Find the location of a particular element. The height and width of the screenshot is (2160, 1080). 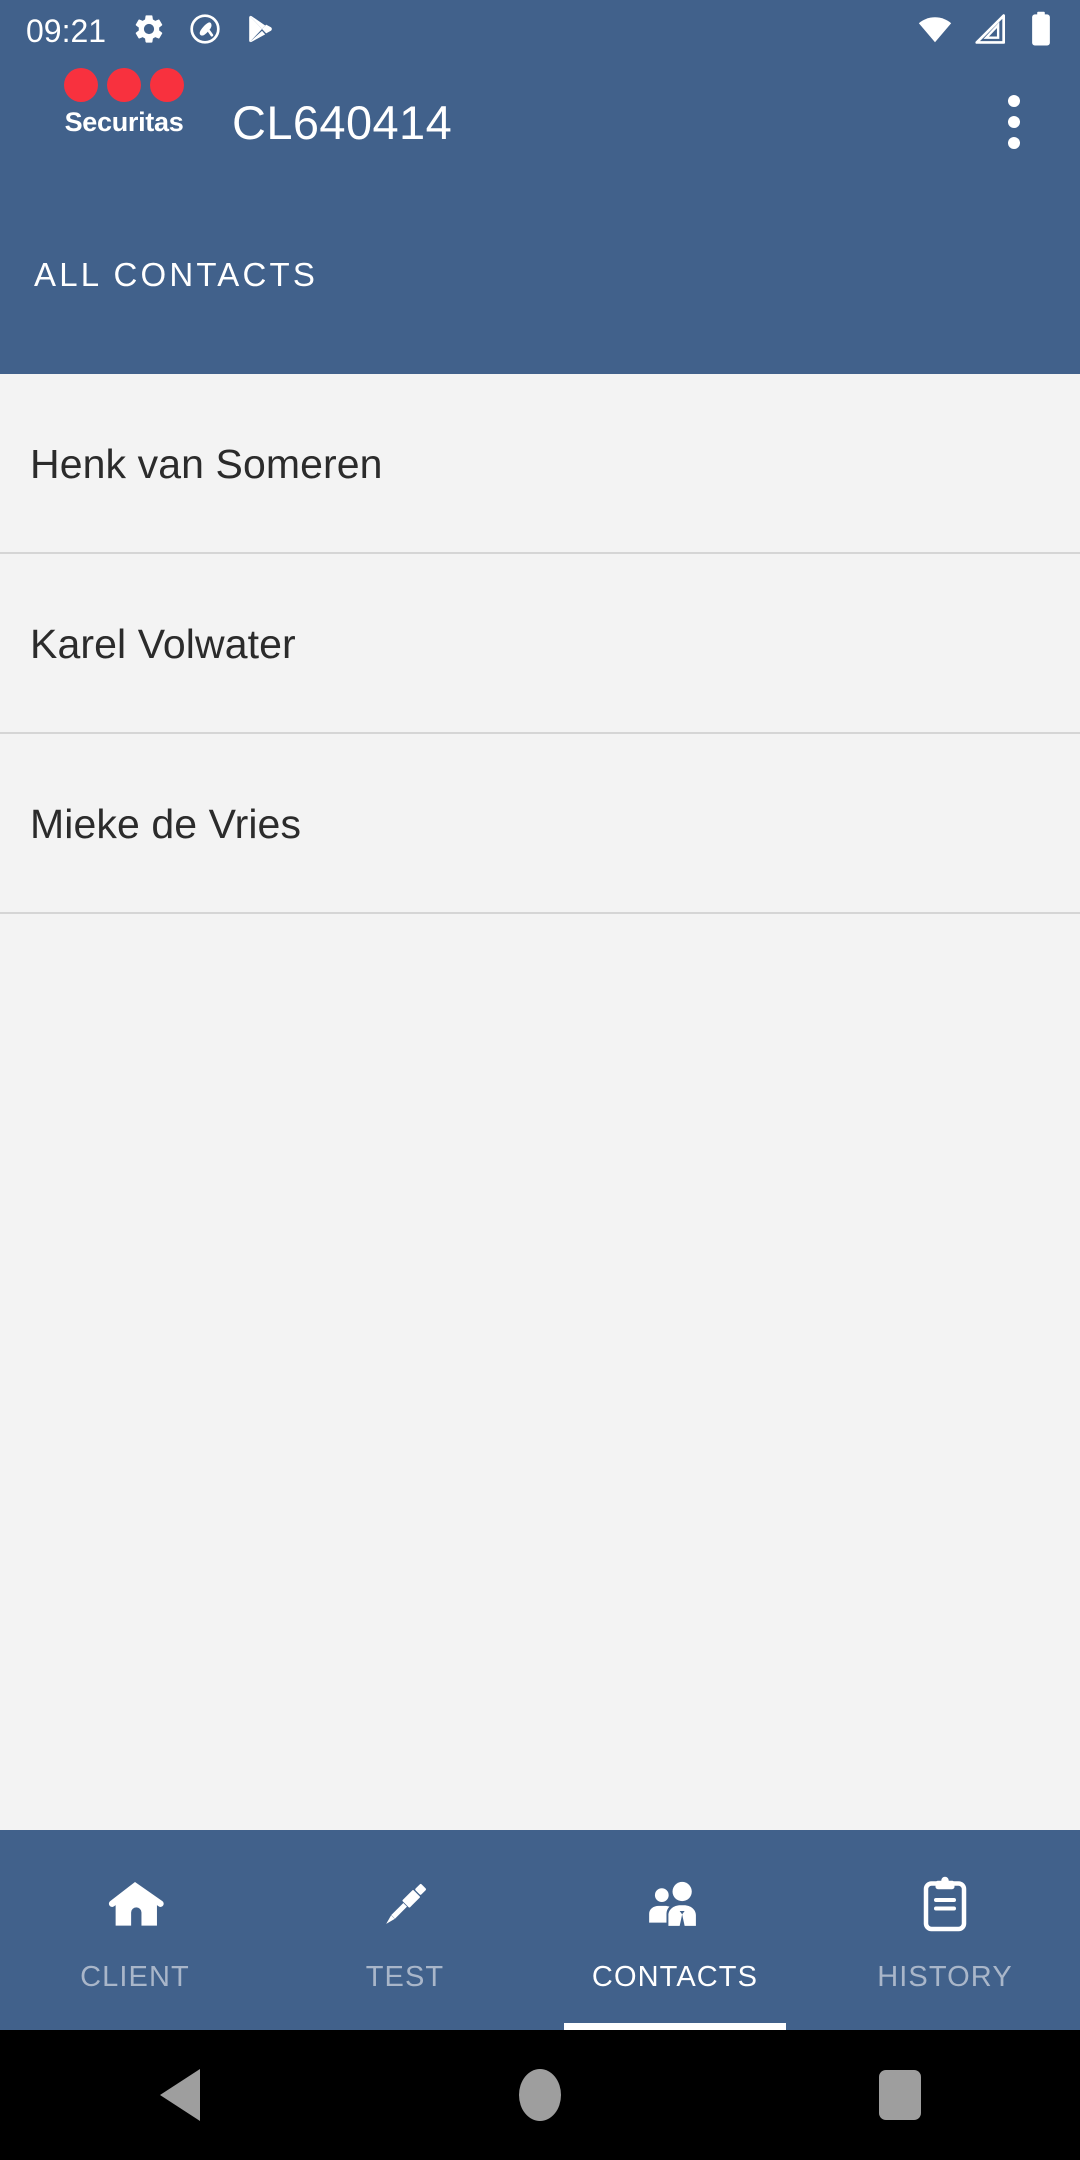

gear-icon is located at coordinates (149, 31).